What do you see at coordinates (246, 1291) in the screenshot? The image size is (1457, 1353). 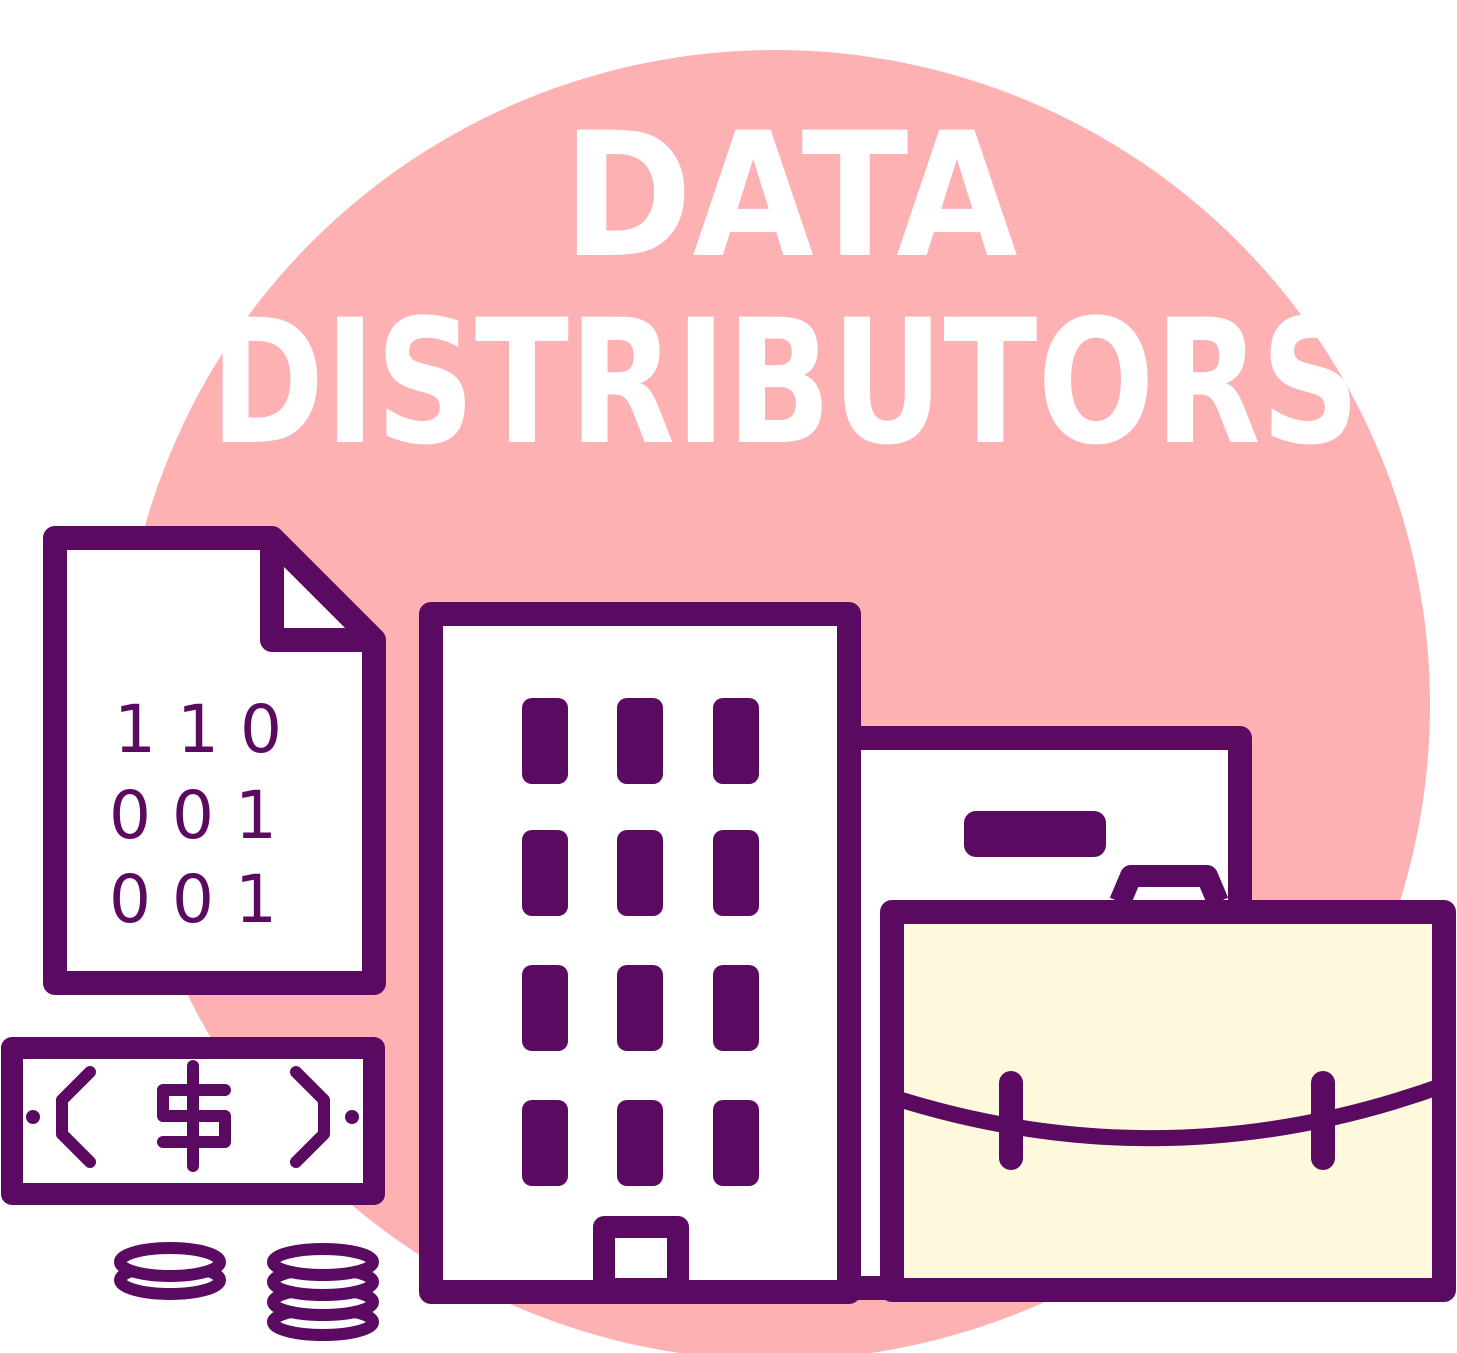 I see `coin-stack-icon` at bounding box center [246, 1291].